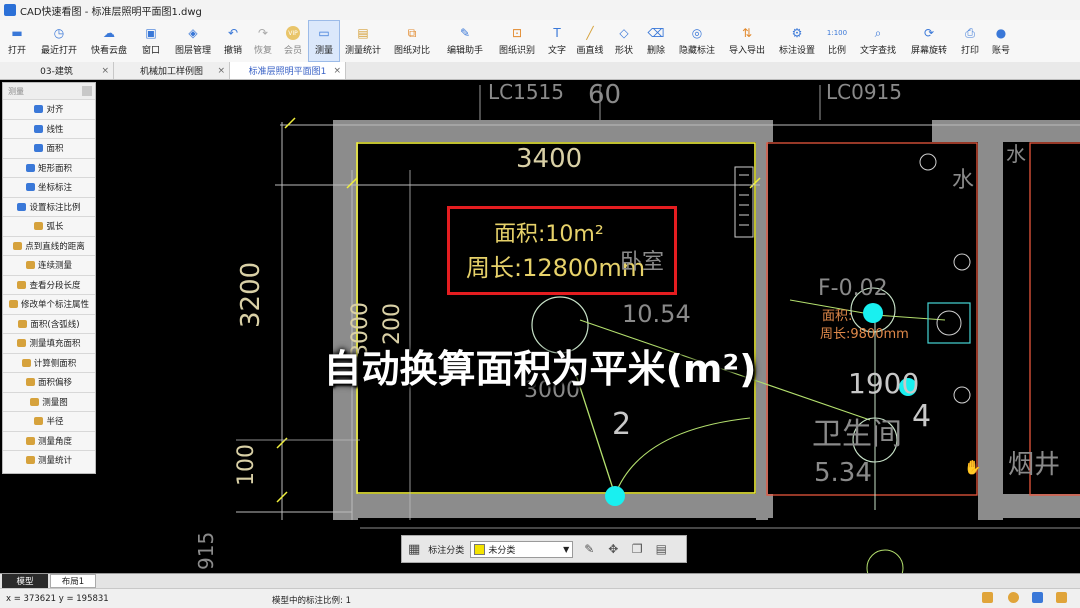 Image resolution: width=1080 pixels, height=608 pixels. I want to click on dimension-3200: 3200, so click(251, 294).